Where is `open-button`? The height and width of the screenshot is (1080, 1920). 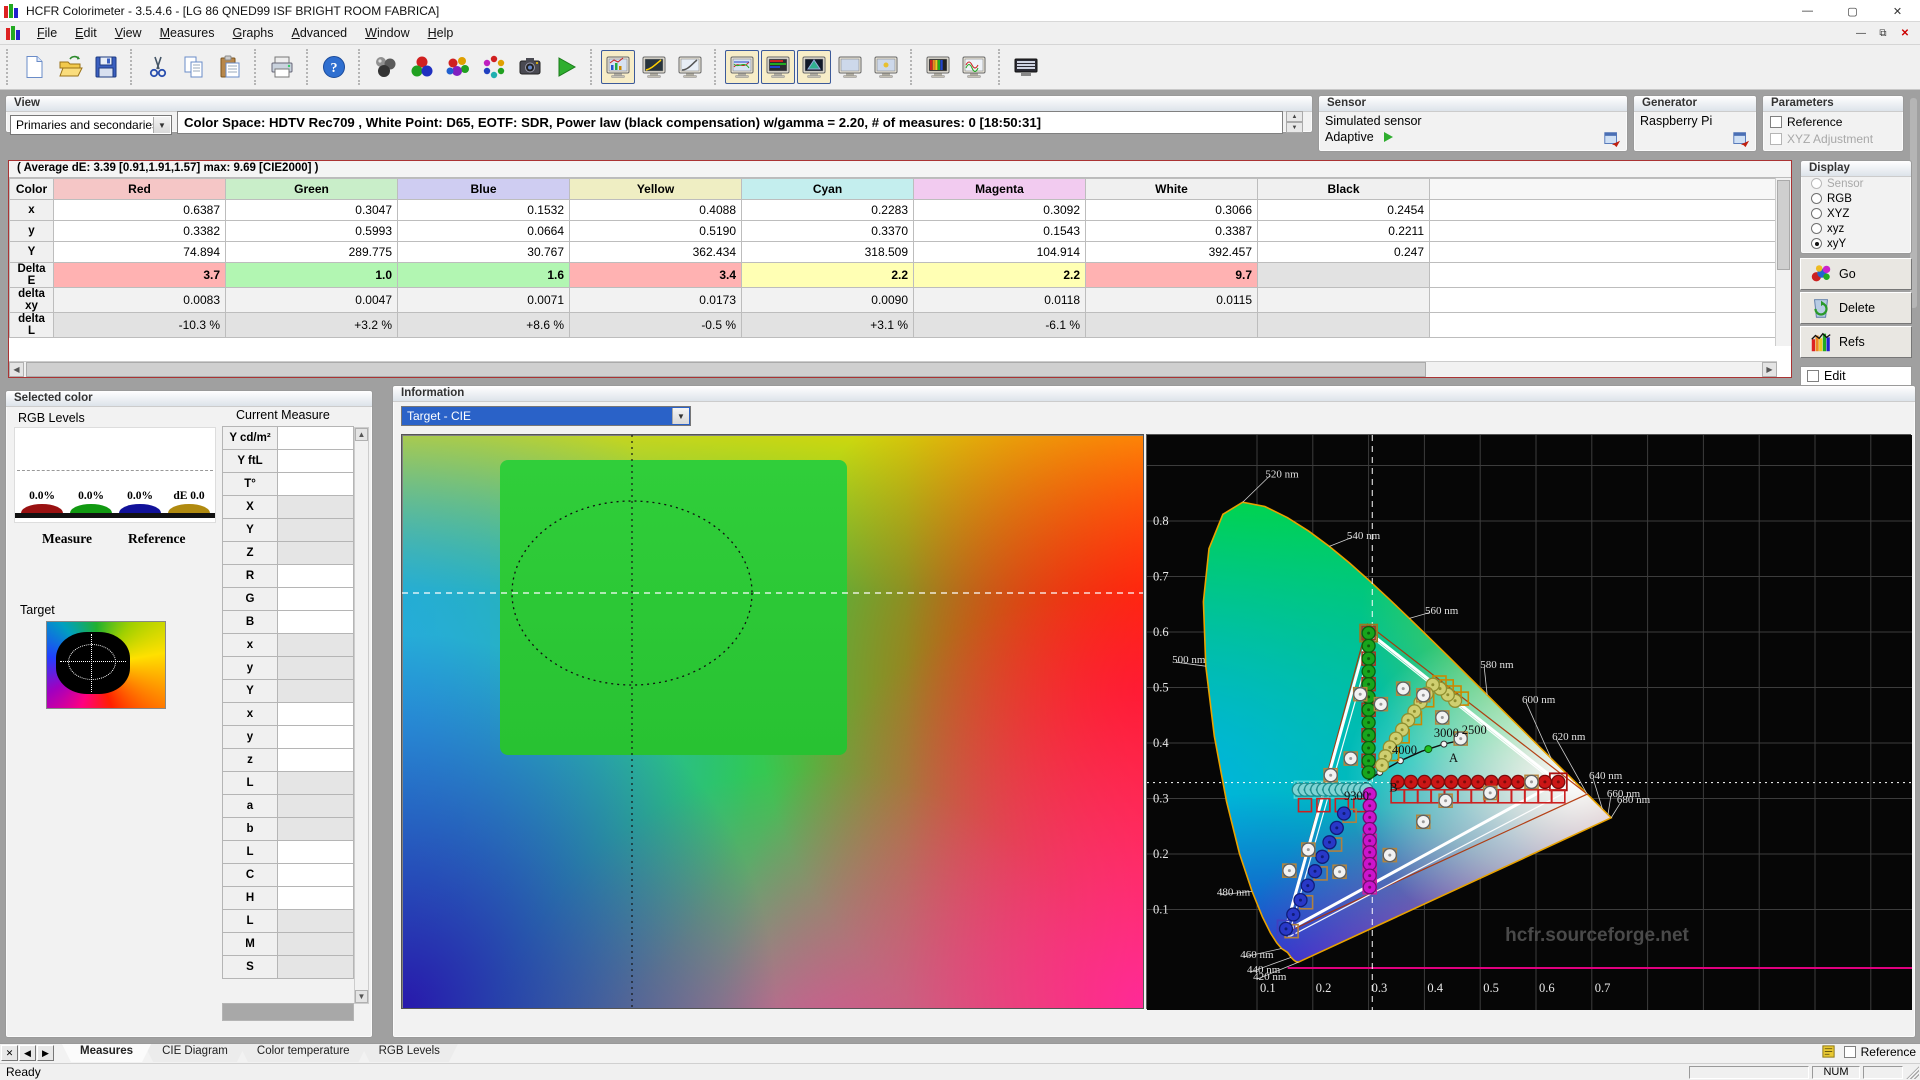
open-button is located at coordinates (70, 67).